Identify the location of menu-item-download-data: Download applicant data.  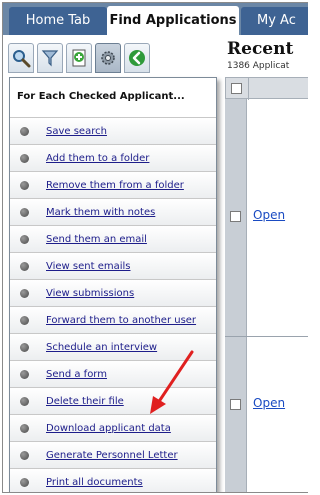
(113, 428).